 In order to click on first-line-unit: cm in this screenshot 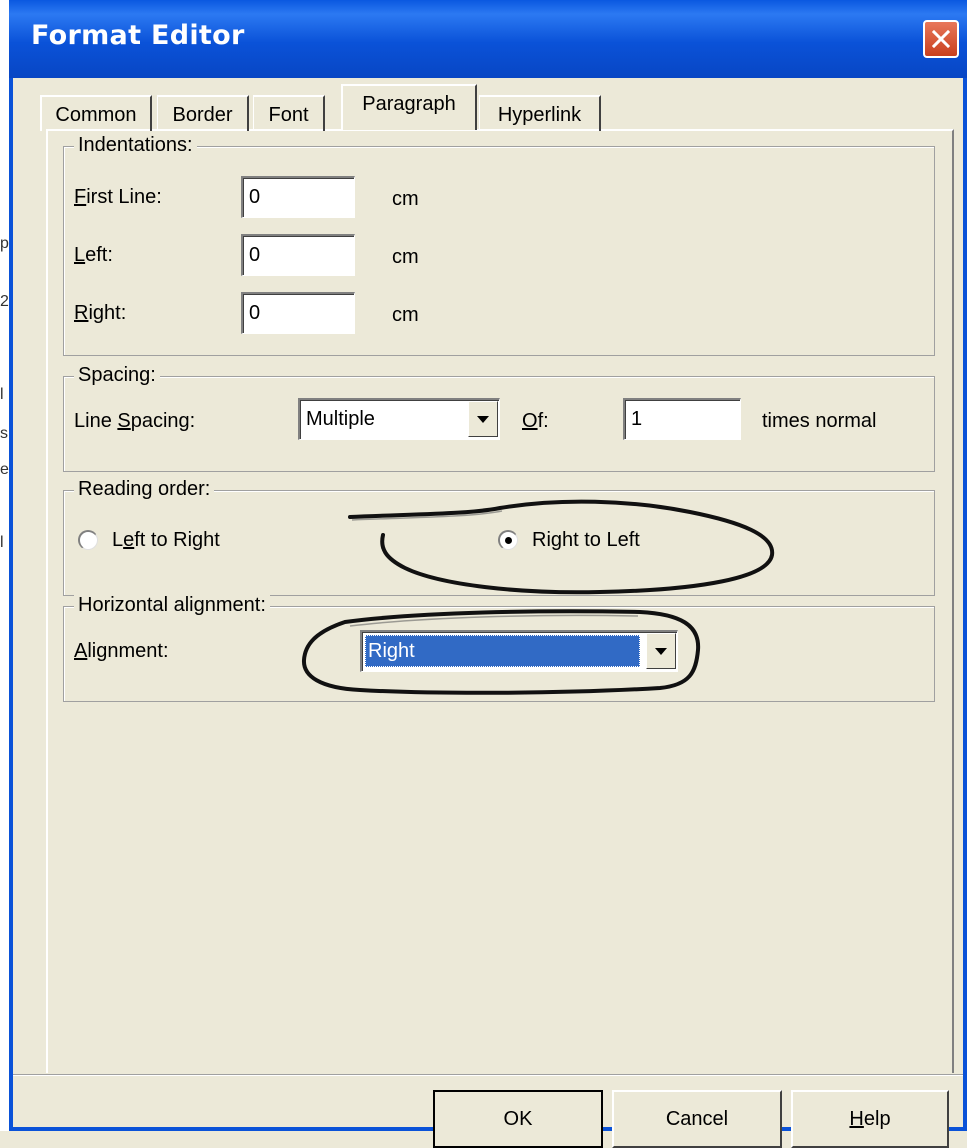, I will do `click(405, 199)`.